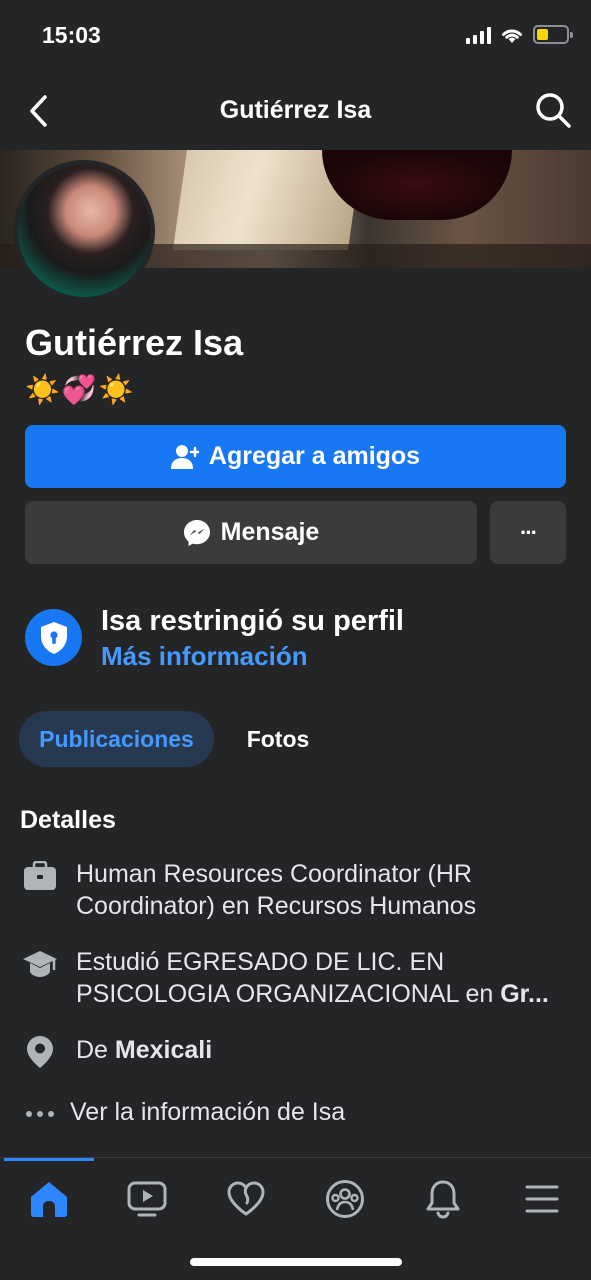 This screenshot has height=1280, width=591. I want to click on nav-video, so click(147, 1199).